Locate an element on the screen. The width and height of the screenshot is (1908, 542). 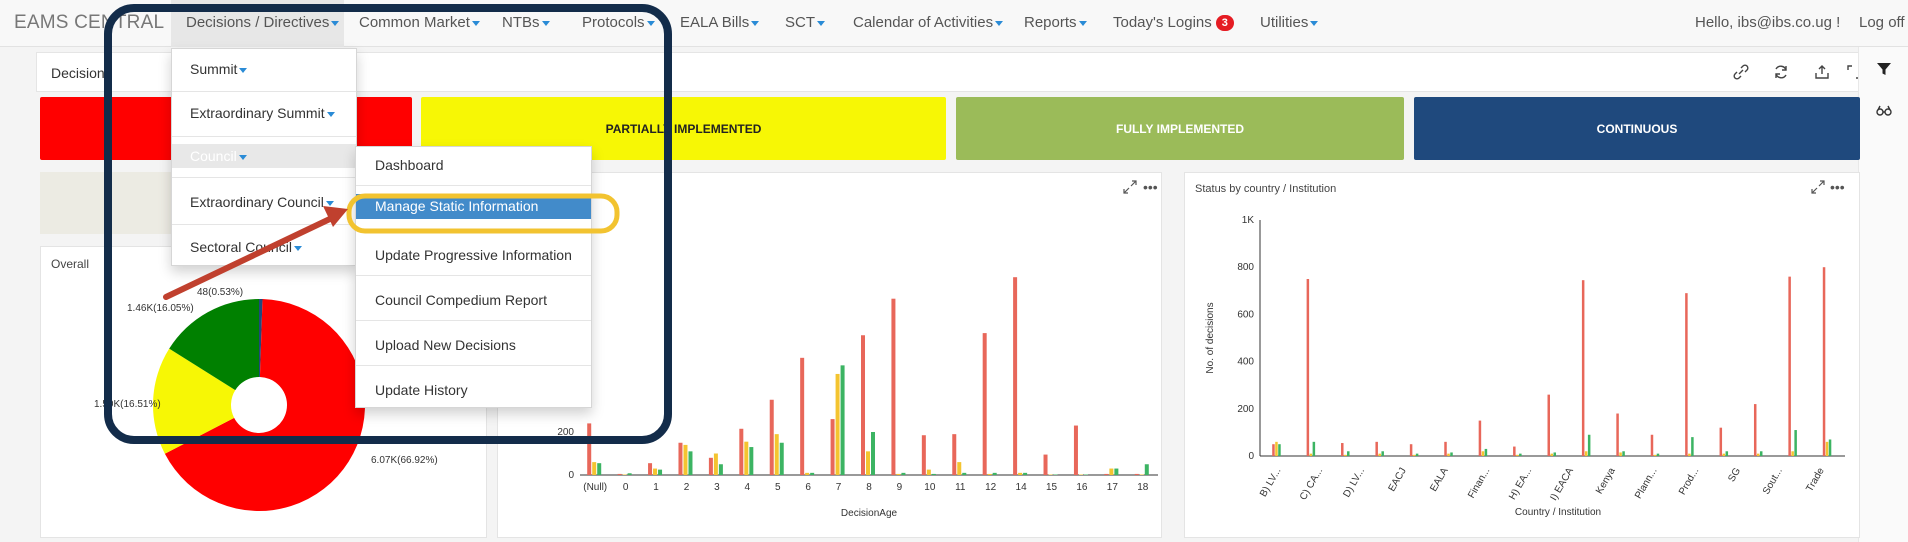
filter-icon is located at coordinates (1884, 69).